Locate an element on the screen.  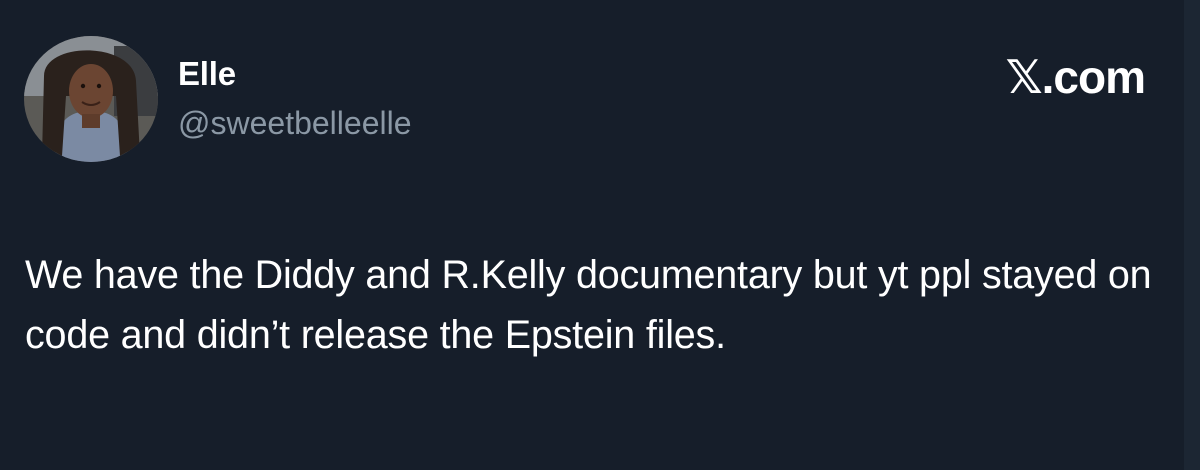
author-info: Elle @sweetbelleelle is located at coordinates (295, 99).